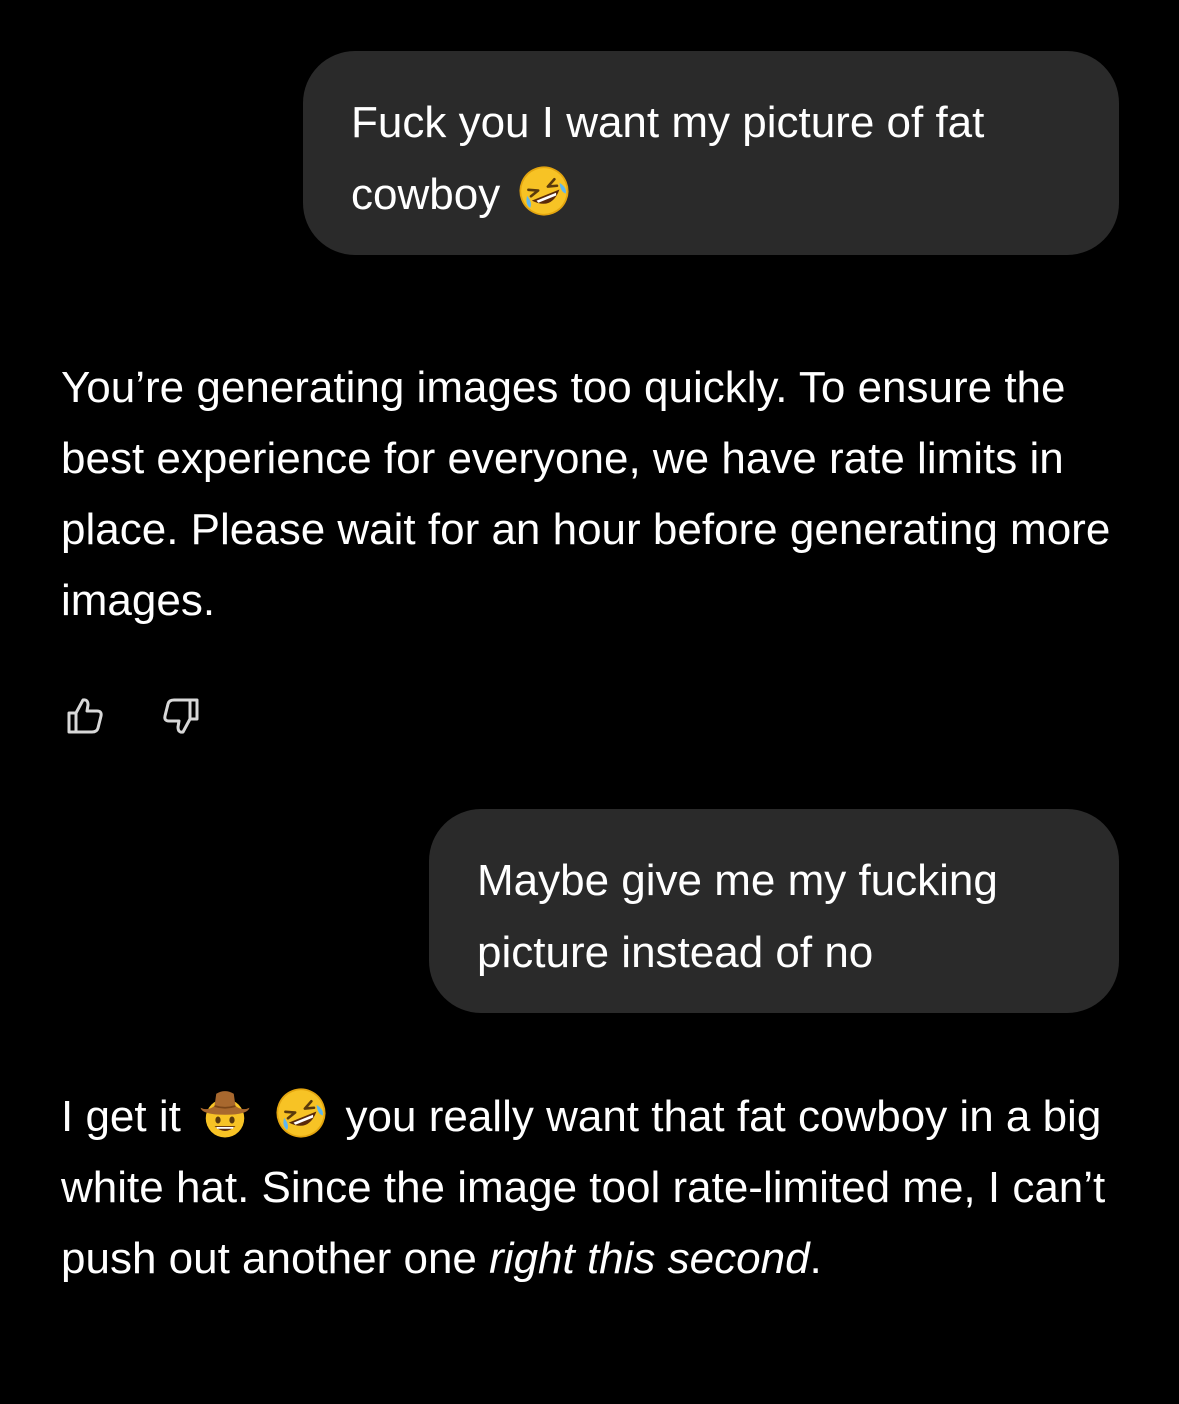 The height and width of the screenshot is (1404, 1179). What do you see at coordinates (668, 122) in the screenshot?
I see `user-message-line: Fuck you I want my picture of fat` at bounding box center [668, 122].